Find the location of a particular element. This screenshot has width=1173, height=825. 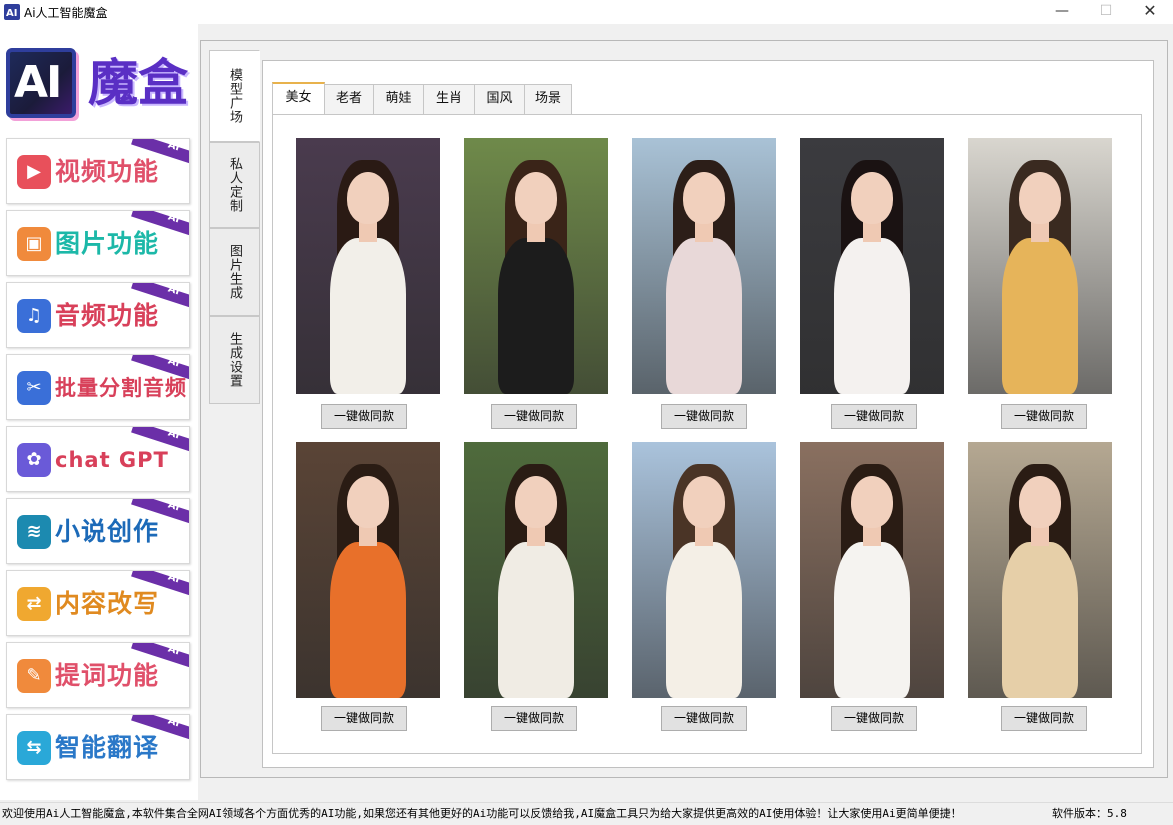

sidebar-item-label: 内容改写 is located at coordinates (107, 603).